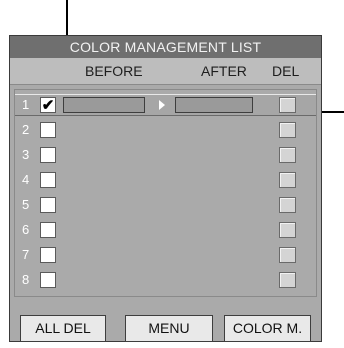 This screenshot has height=348, width=344. I want to click on list-row-8: 8, so click(165, 280).